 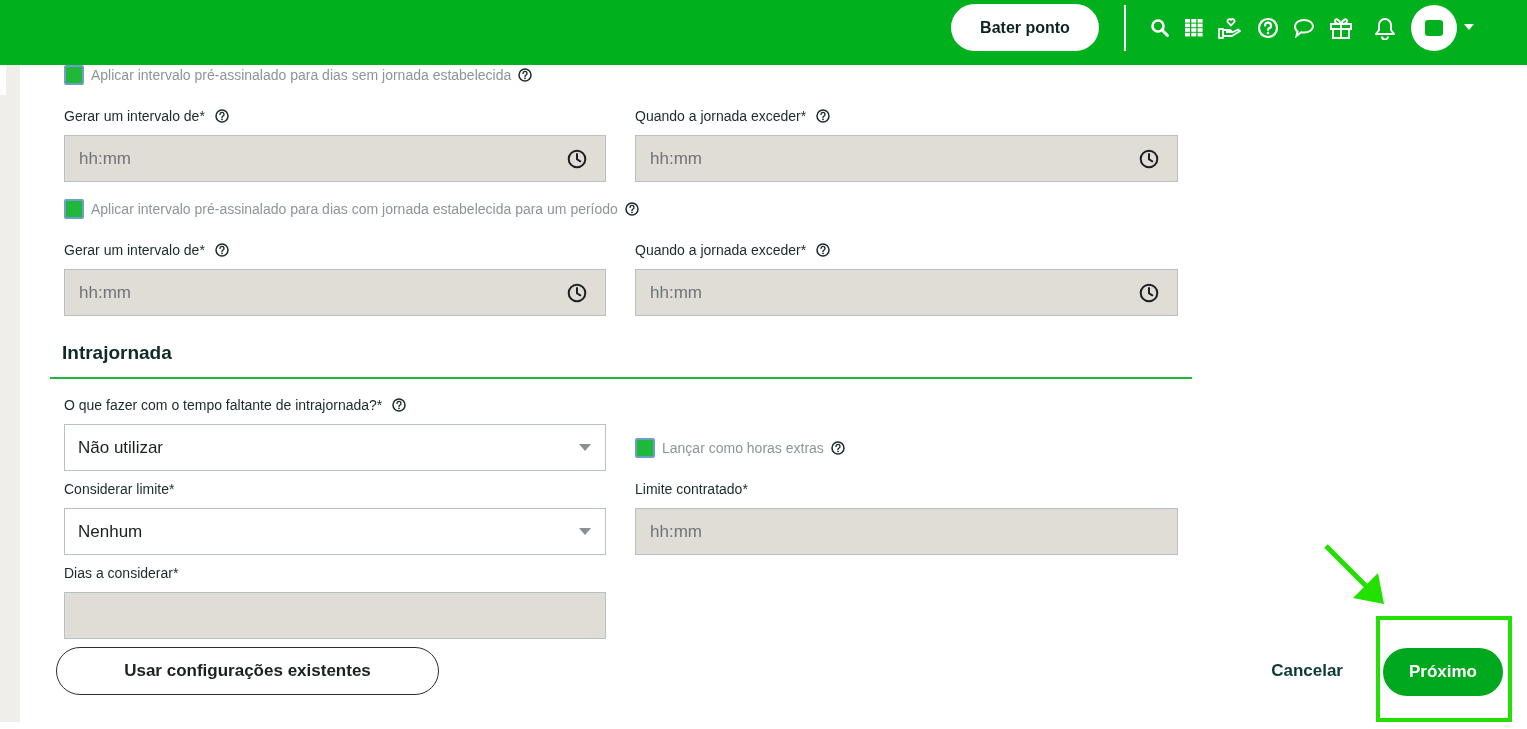 I want to click on logo-icon, so click(x=1434, y=27).